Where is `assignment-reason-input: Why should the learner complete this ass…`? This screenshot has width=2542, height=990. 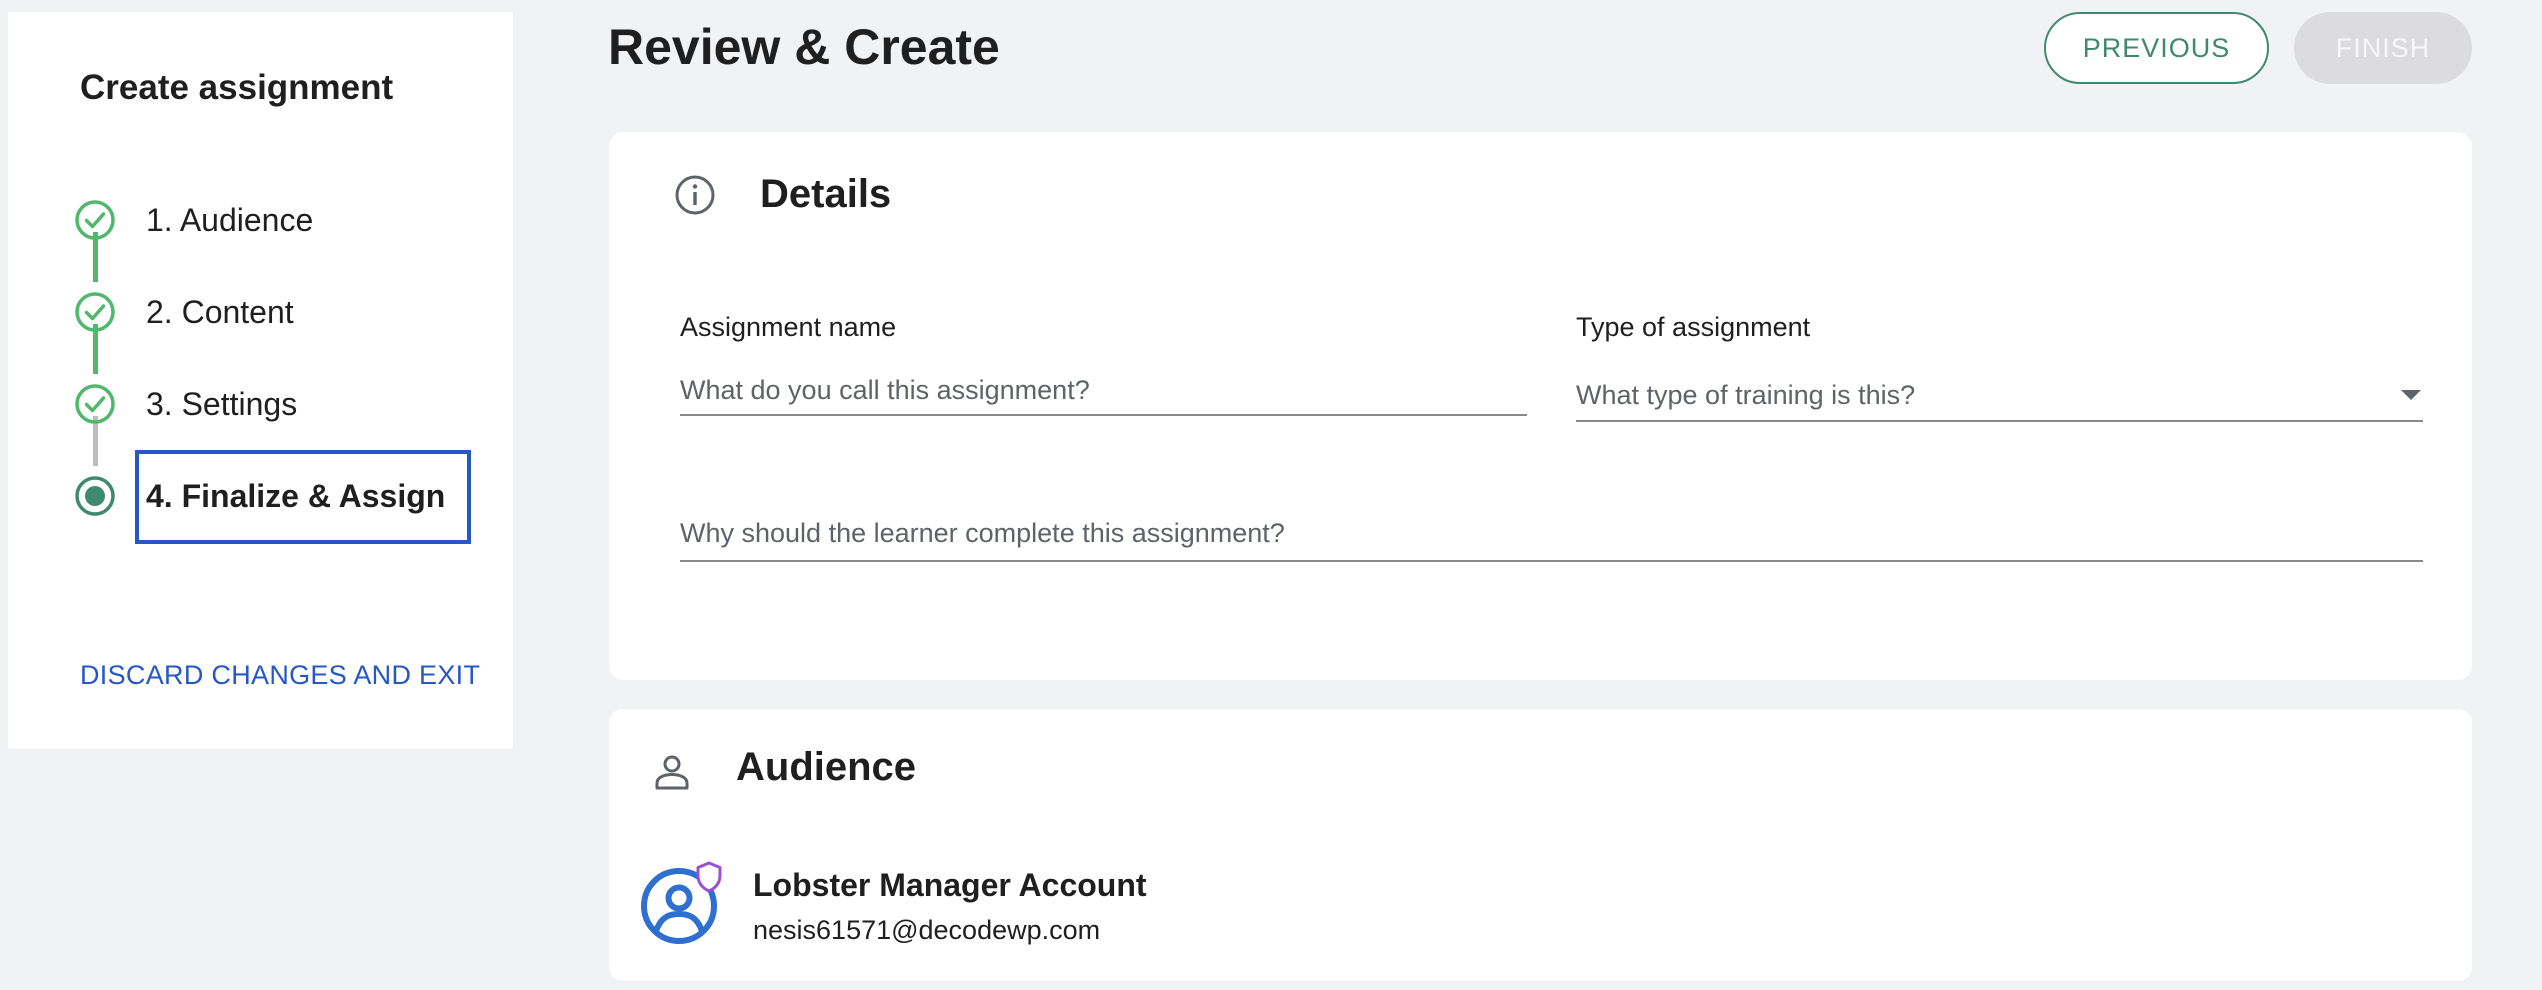
assignment-reason-input: Why should the learner complete this ass… is located at coordinates (1551, 534).